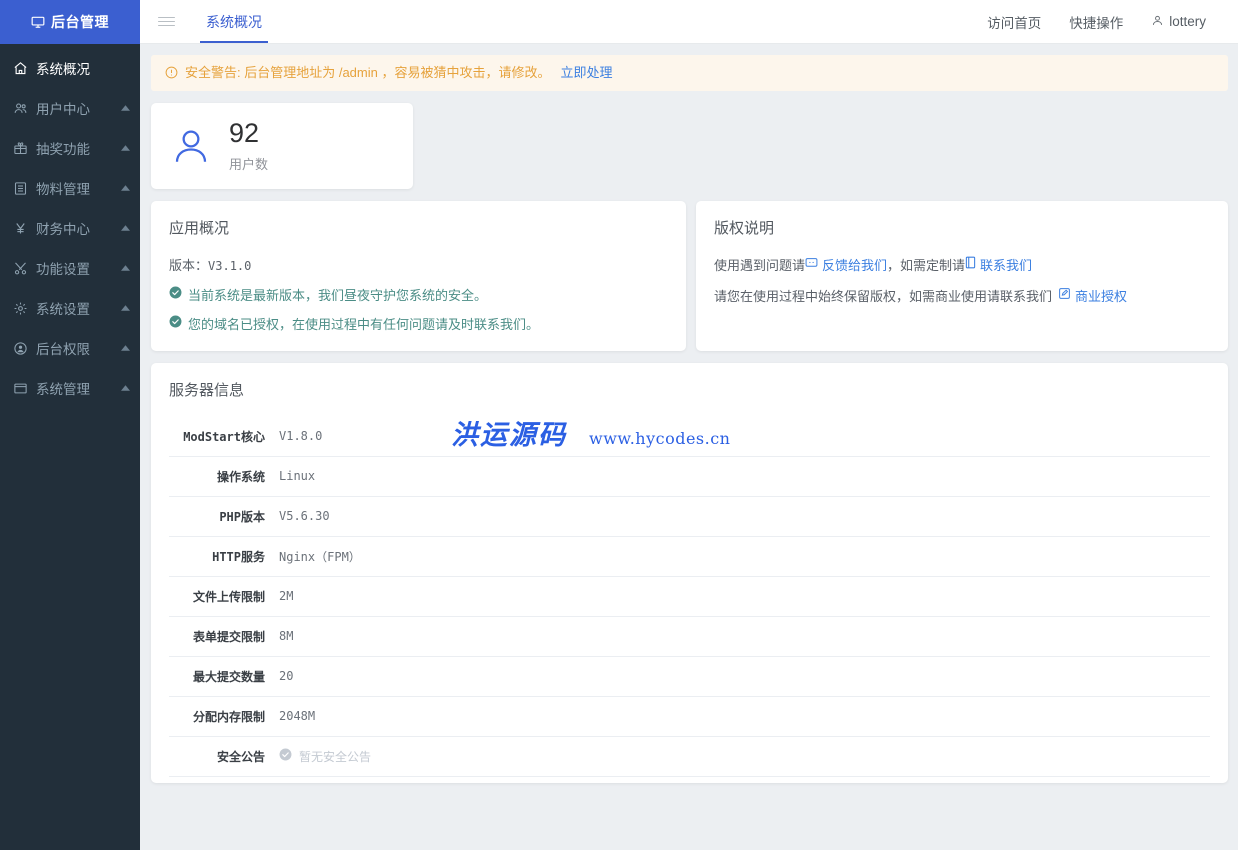 This screenshot has width=1238, height=850. I want to click on row-key: 操作系统, so click(240, 476).